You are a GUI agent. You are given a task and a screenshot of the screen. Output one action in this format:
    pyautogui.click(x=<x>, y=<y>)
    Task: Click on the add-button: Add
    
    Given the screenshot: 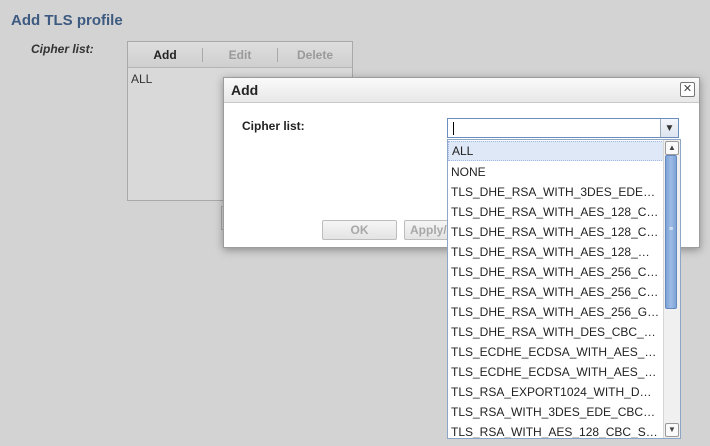 What is the action you would take?
    pyautogui.click(x=165, y=55)
    